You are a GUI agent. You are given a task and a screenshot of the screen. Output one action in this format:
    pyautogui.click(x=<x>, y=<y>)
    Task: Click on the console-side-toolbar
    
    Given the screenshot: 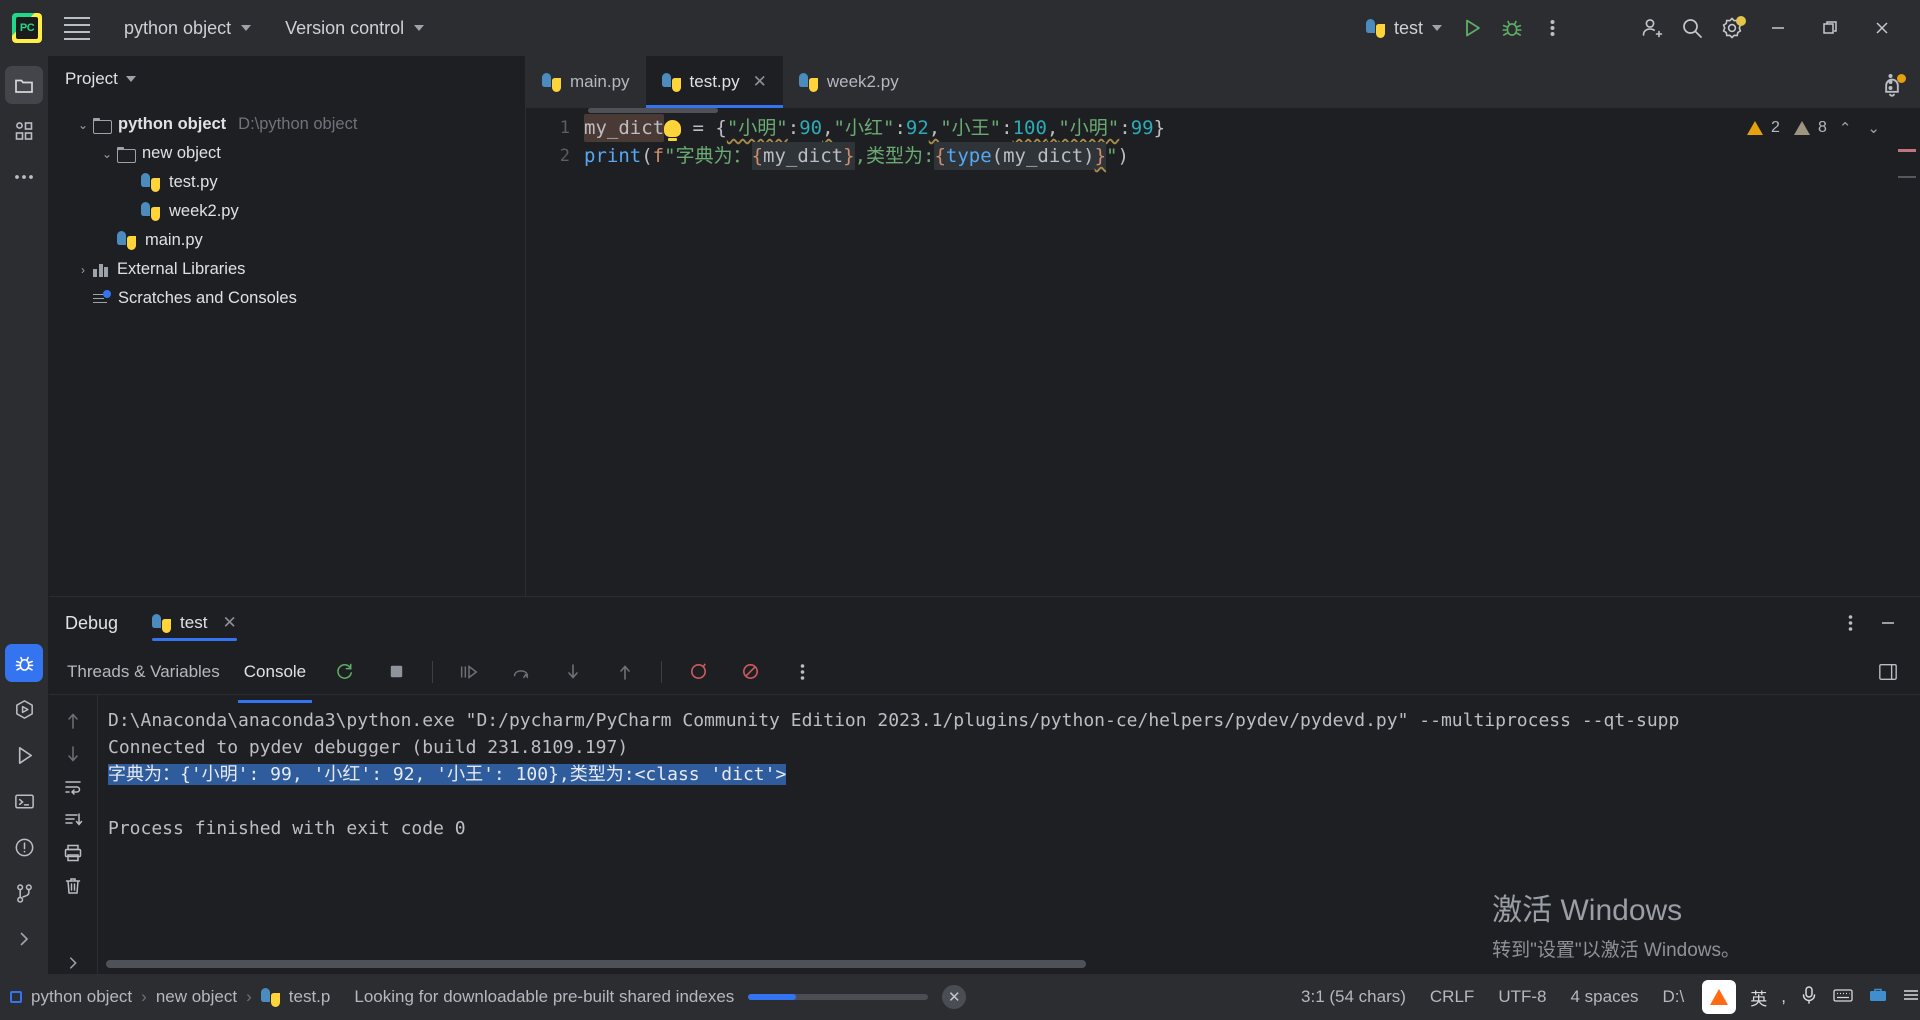 What is the action you would take?
    pyautogui.click(x=73, y=834)
    